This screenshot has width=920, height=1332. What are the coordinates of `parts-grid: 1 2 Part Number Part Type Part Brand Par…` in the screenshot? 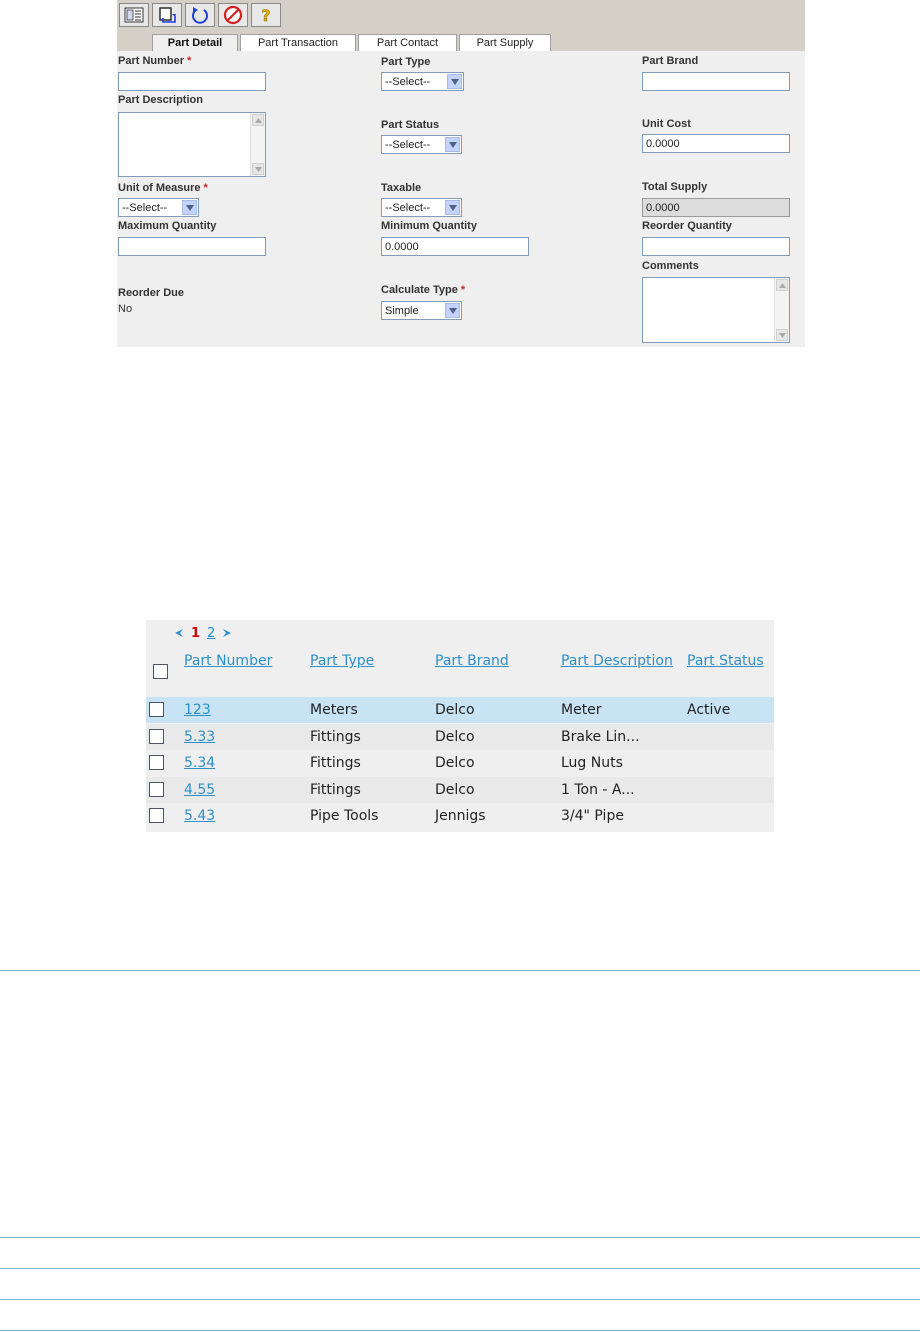 It's located at (460, 726).